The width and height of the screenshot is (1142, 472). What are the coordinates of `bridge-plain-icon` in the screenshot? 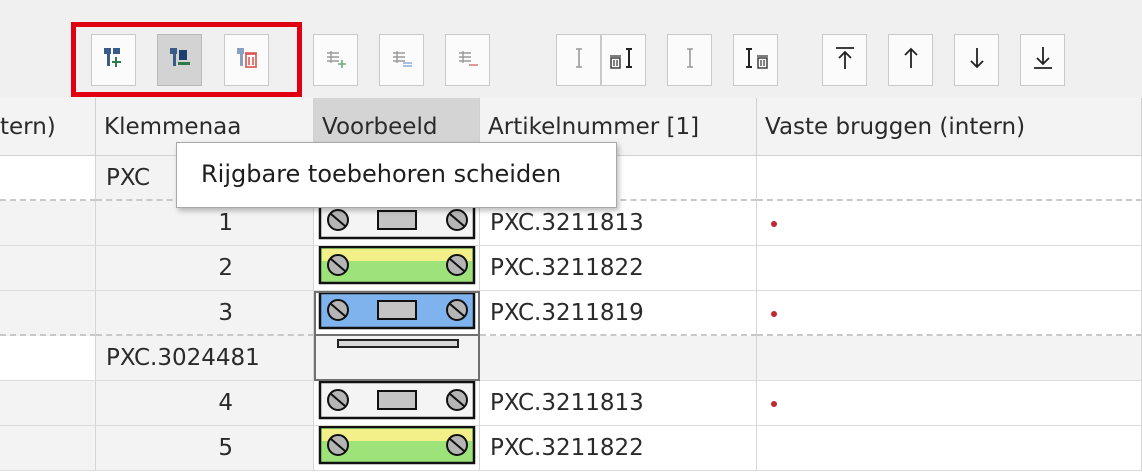 It's located at (690, 60).